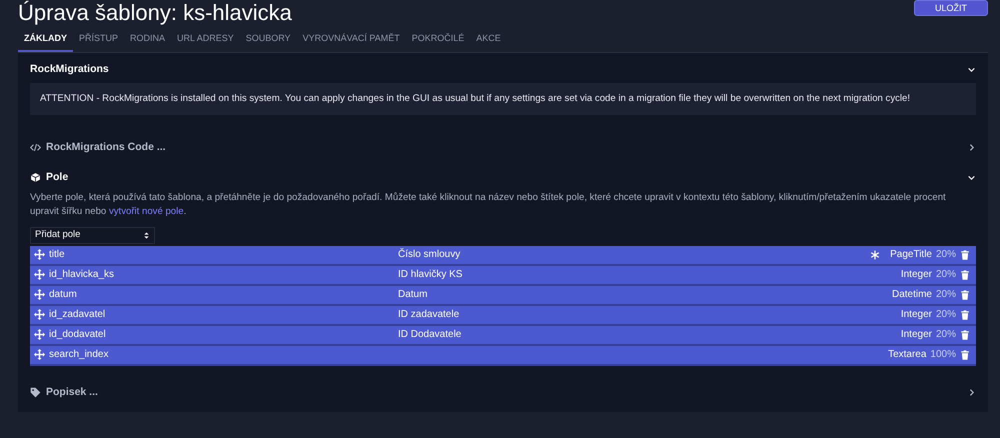 The height and width of the screenshot is (438, 1000). Describe the element at coordinates (69, 69) in the screenshot. I see `section-title: RockMigrations` at that location.